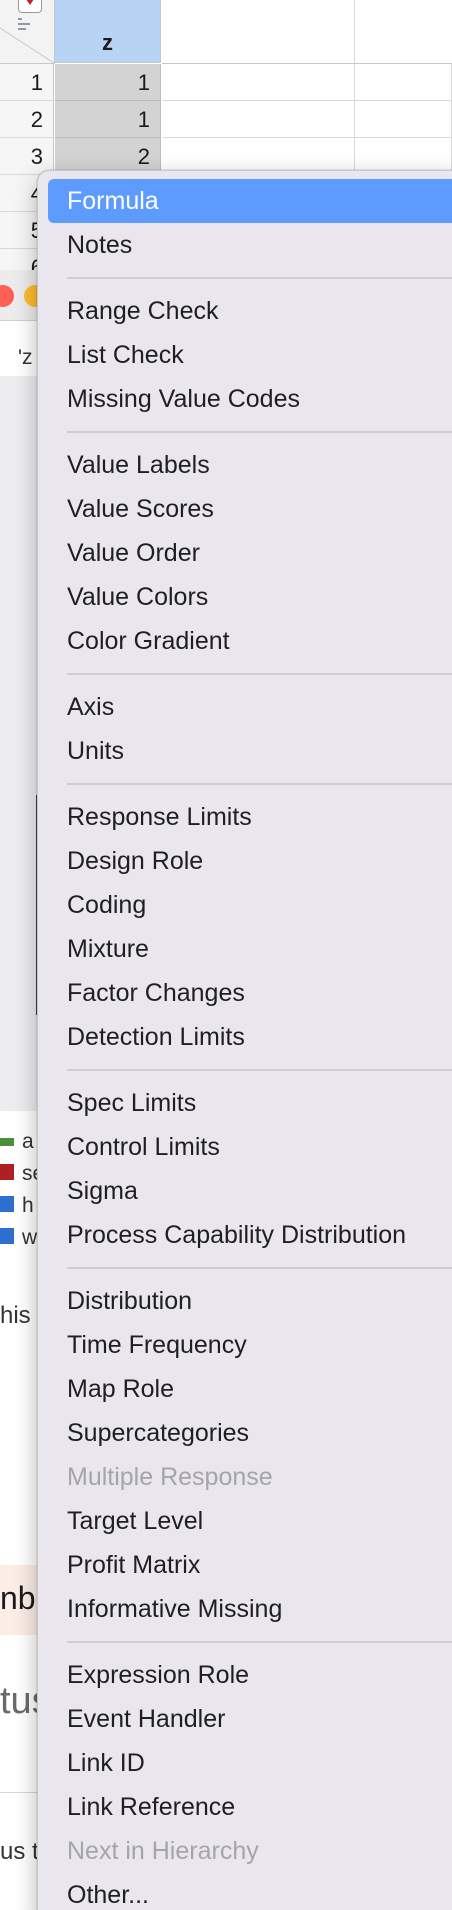 The image size is (452, 1910). Describe the element at coordinates (245, 1345) in the screenshot. I see `menu-item-time-frequency: Time Frequency` at that location.